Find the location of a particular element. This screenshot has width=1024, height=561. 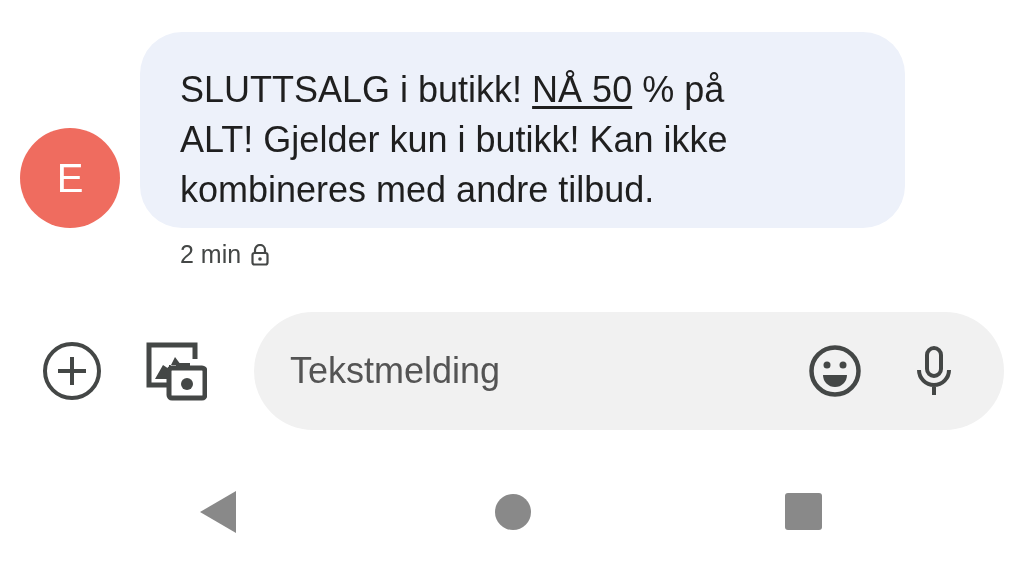

message-field: Tekstmelding is located at coordinates (549, 370).